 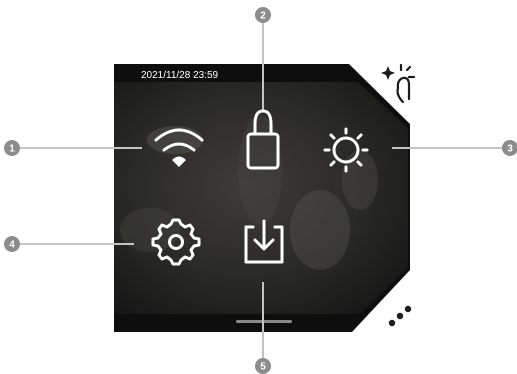 I want to click on svg-text: 2, so click(x=263, y=16).